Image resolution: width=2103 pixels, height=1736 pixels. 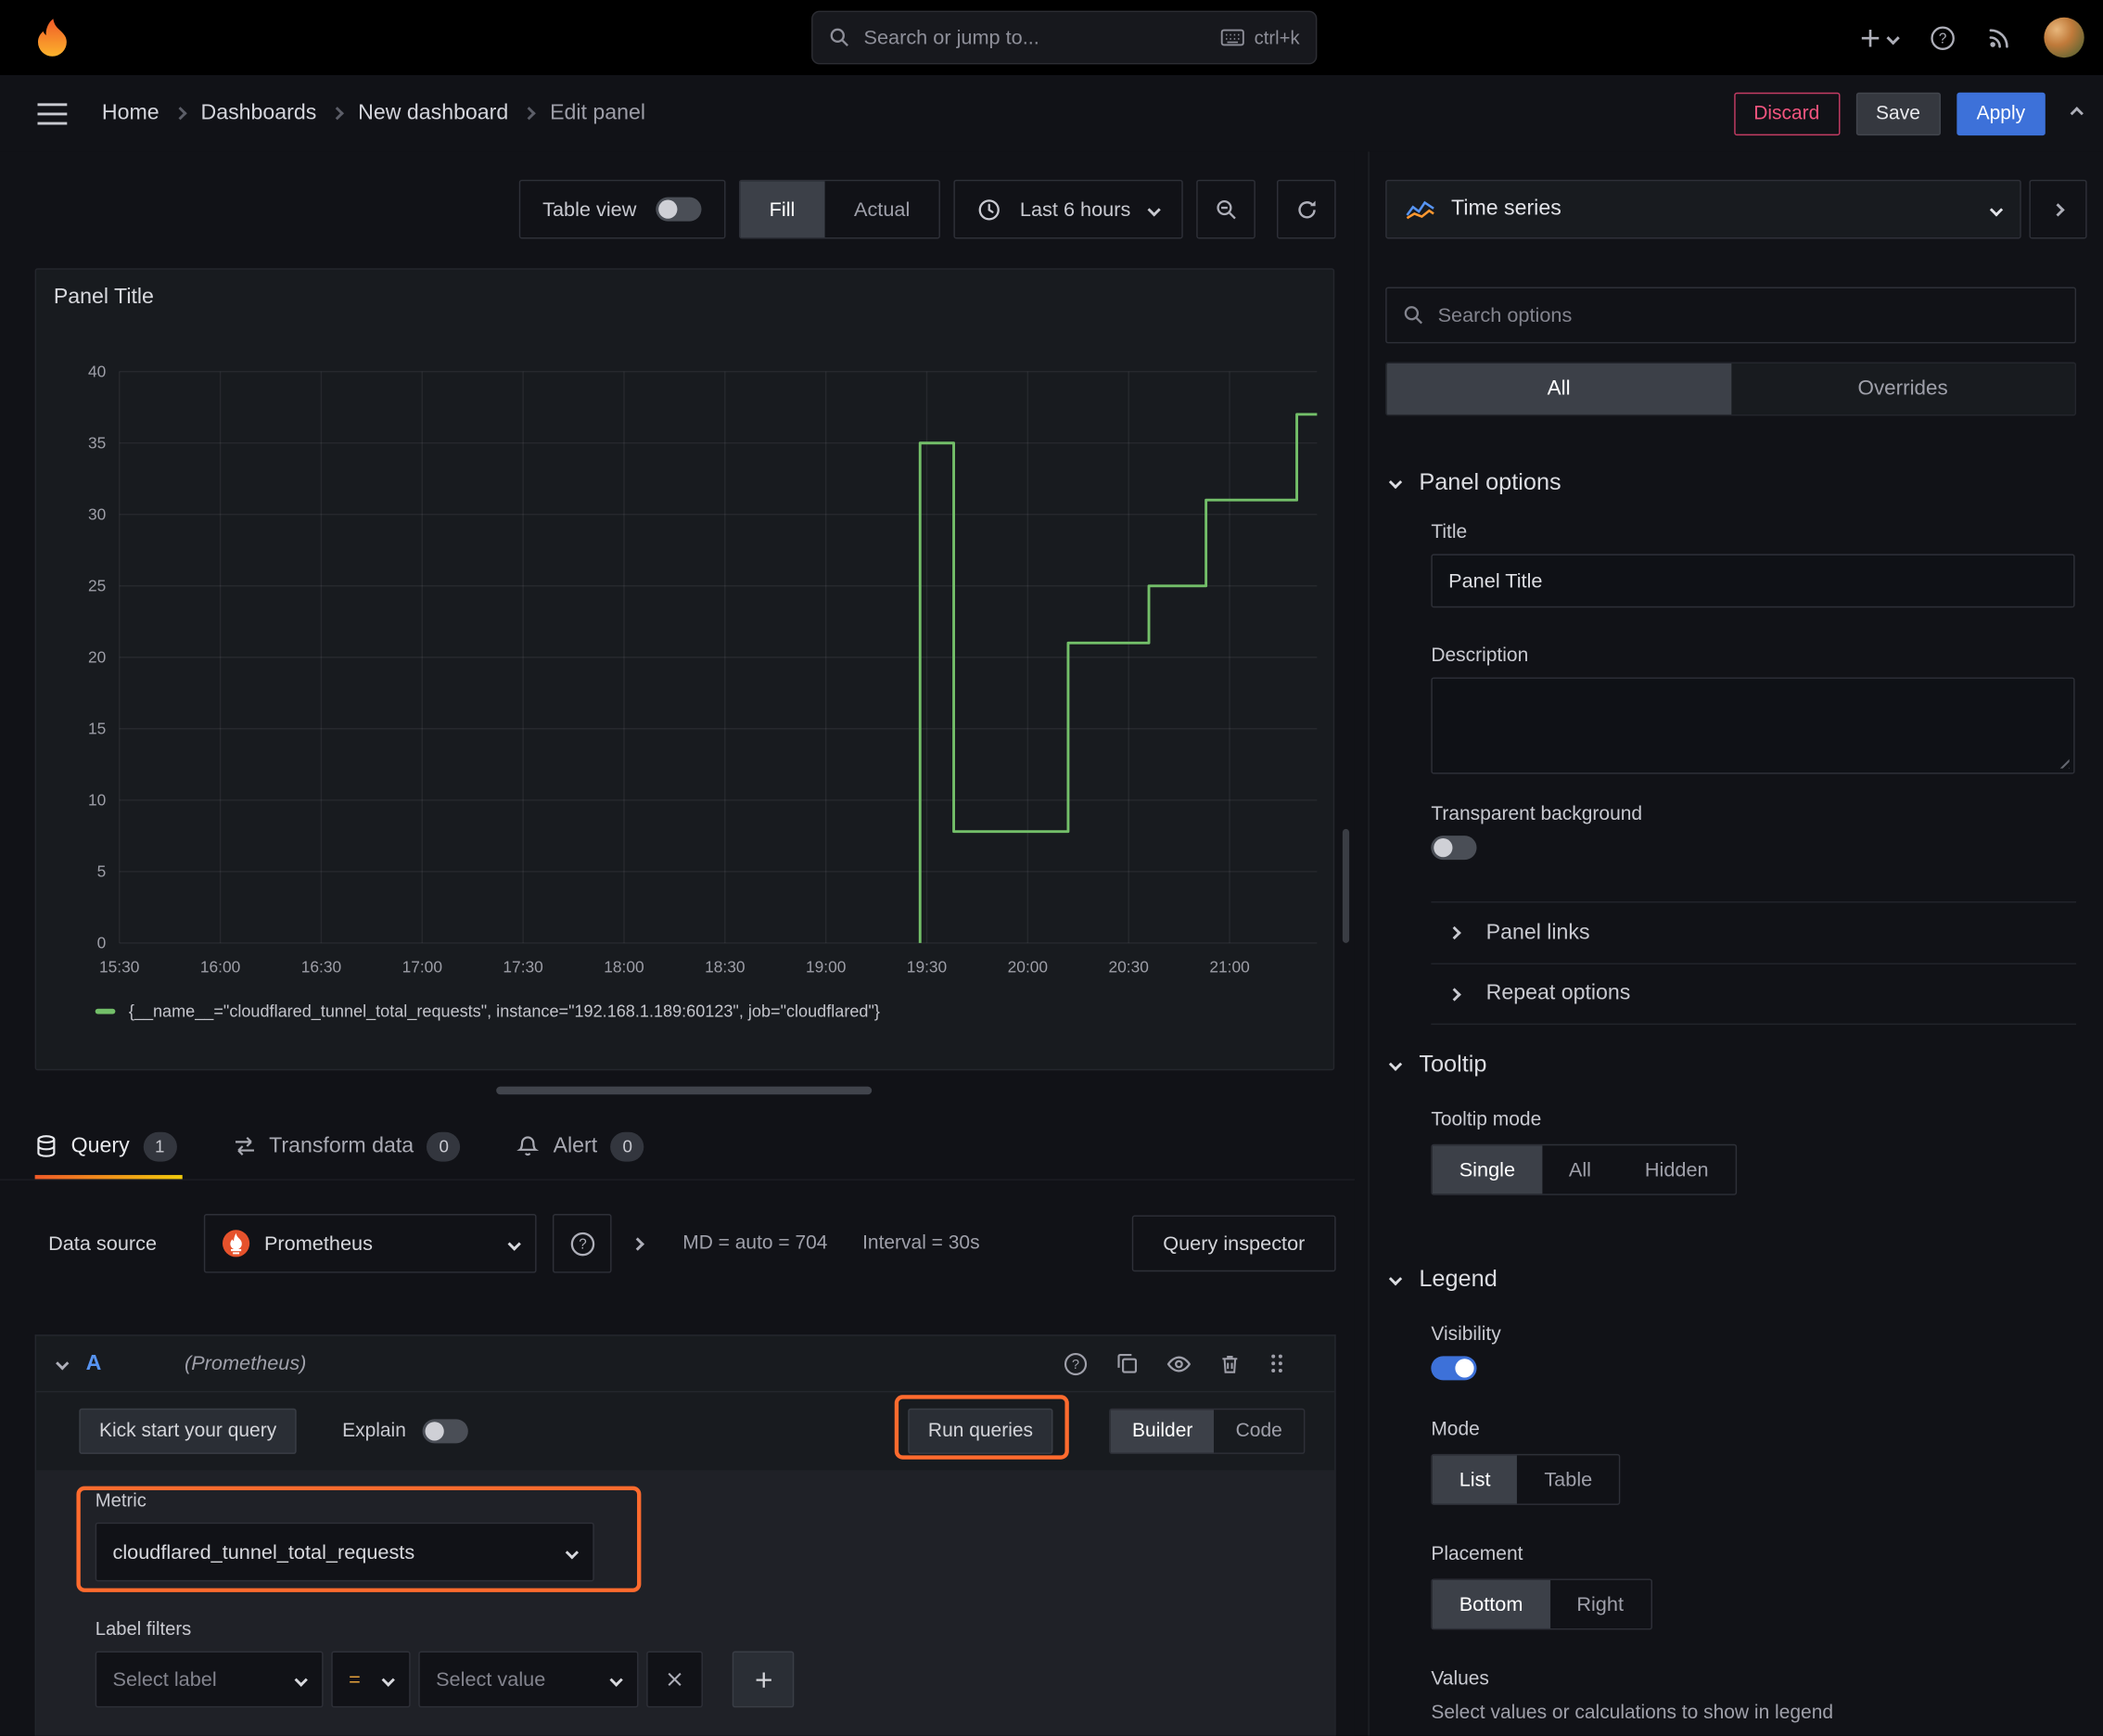 I want to click on new-menu-button, so click(x=1879, y=37).